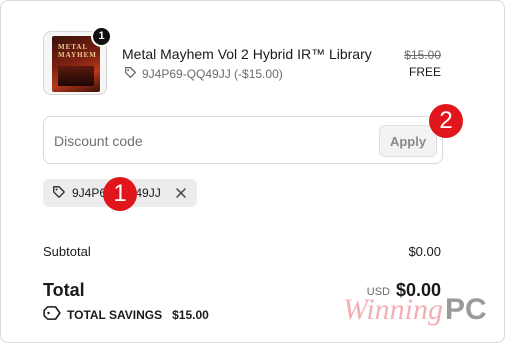 This screenshot has height=343, width=505. Describe the element at coordinates (204, 141) in the screenshot. I see `discount-code-input` at that location.